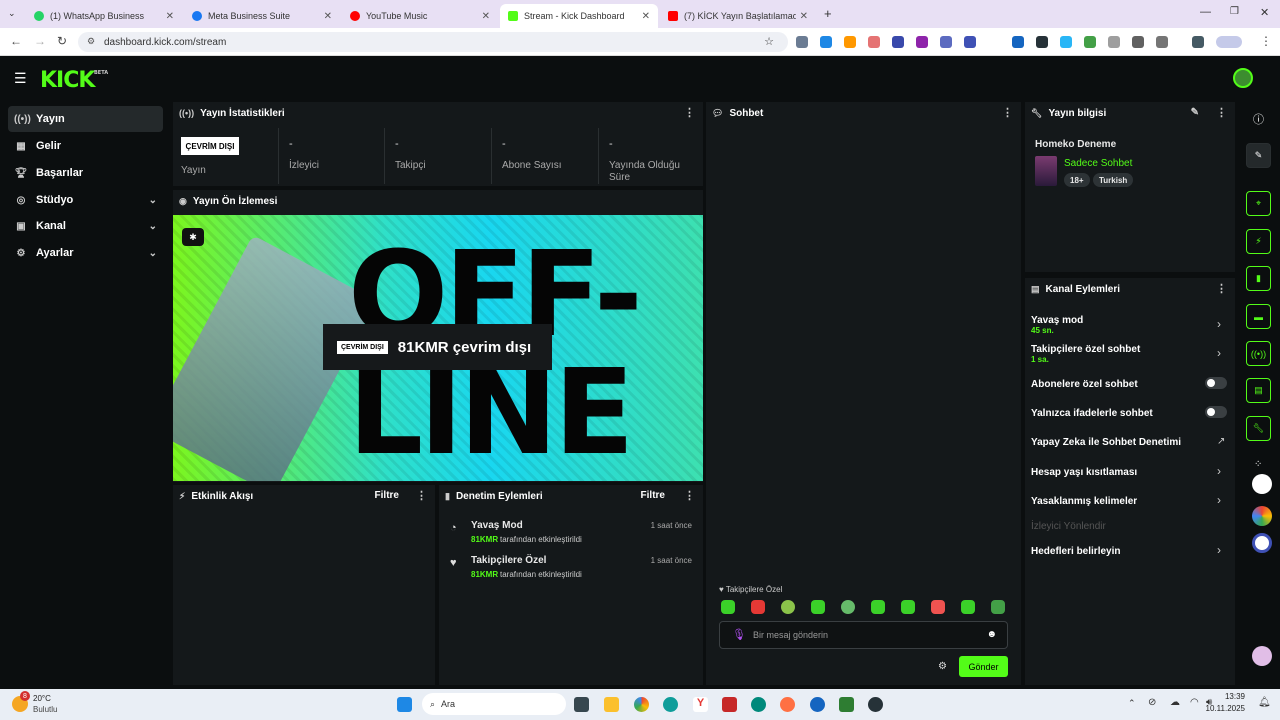 This screenshot has width=1280, height=720. Describe the element at coordinates (1152, 702) in the screenshot. I see `network-off-icon: ⊘` at that location.